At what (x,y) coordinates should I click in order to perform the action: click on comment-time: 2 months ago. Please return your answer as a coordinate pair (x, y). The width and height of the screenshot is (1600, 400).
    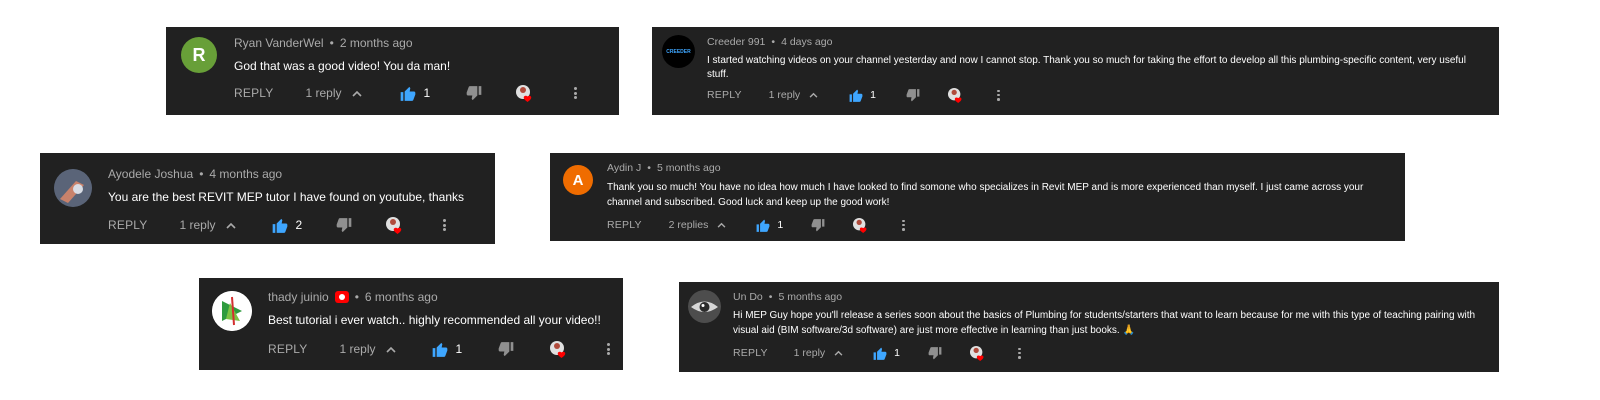
    Looking at the image, I should click on (376, 43).